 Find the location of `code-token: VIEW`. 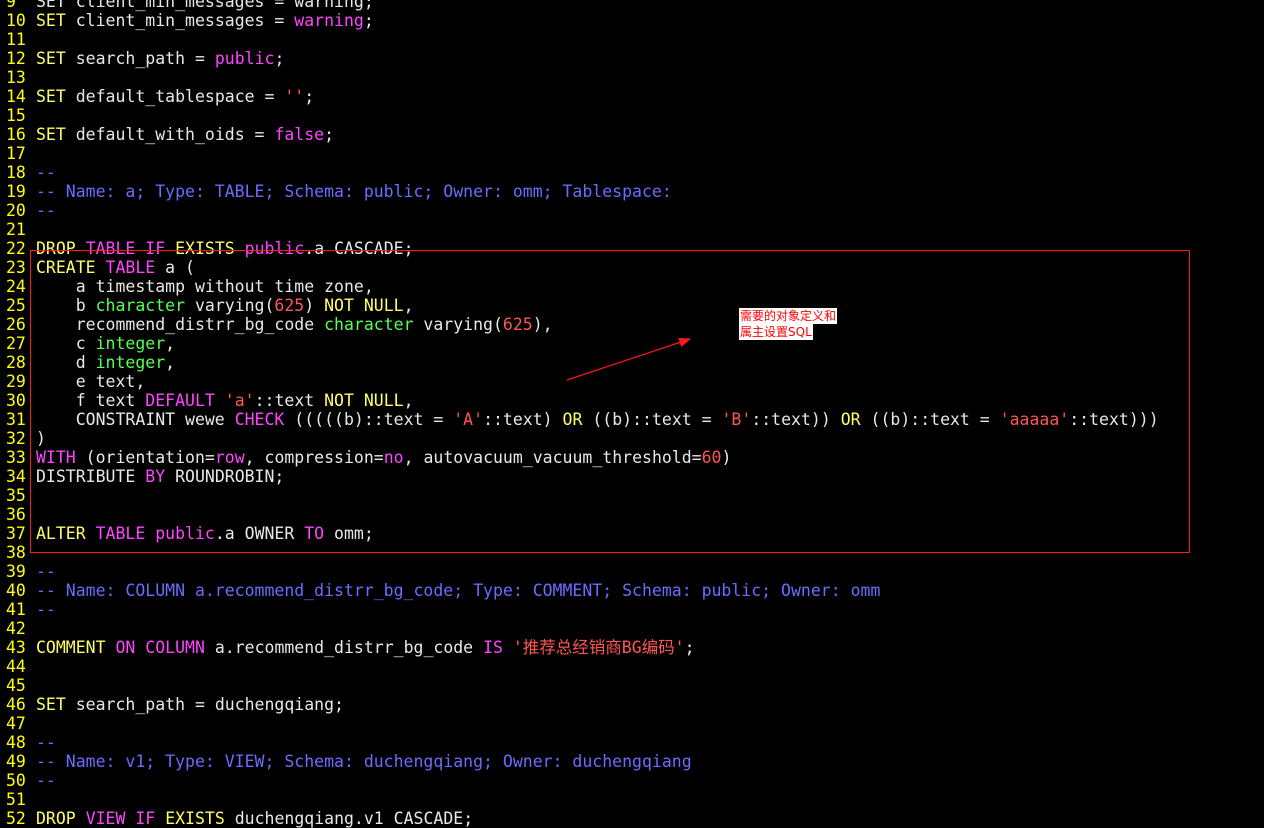

code-token: VIEW is located at coordinates (105, 818).